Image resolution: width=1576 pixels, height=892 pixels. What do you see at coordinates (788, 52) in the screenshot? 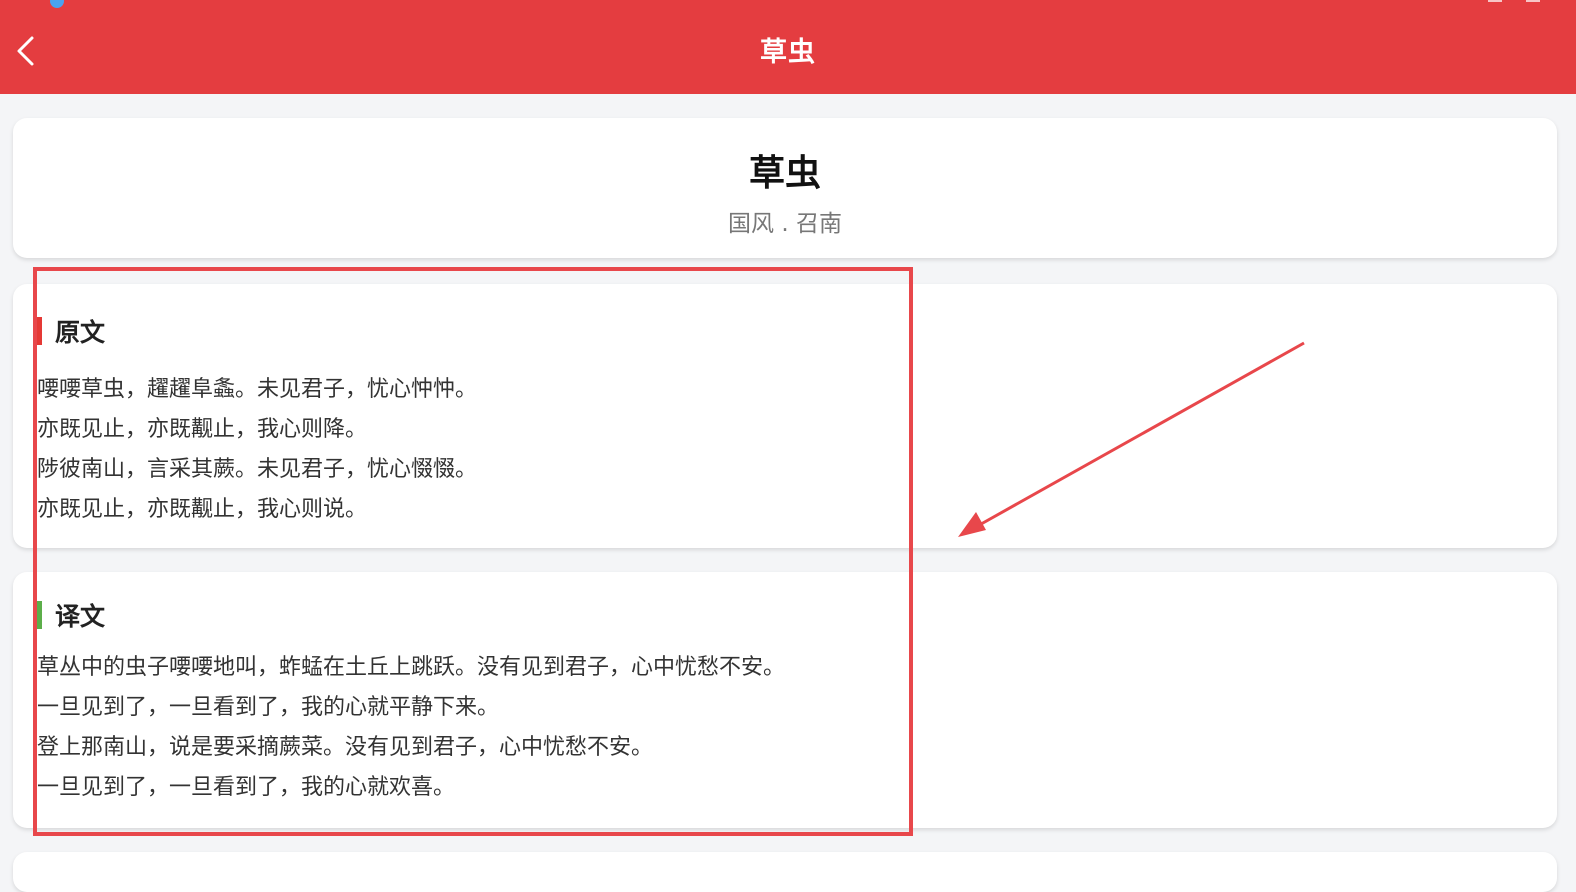
I see `app-title: 草虫` at bounding box center [788, 52].